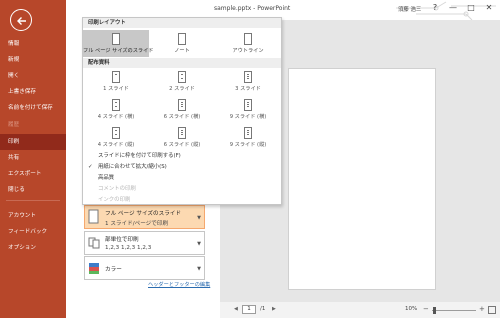 This screenshot has height=318, width=500. Describe the element at coordinates (33, 232) in the screenshot. I see `sidebar-item-feedback: フィードバック` at that location.